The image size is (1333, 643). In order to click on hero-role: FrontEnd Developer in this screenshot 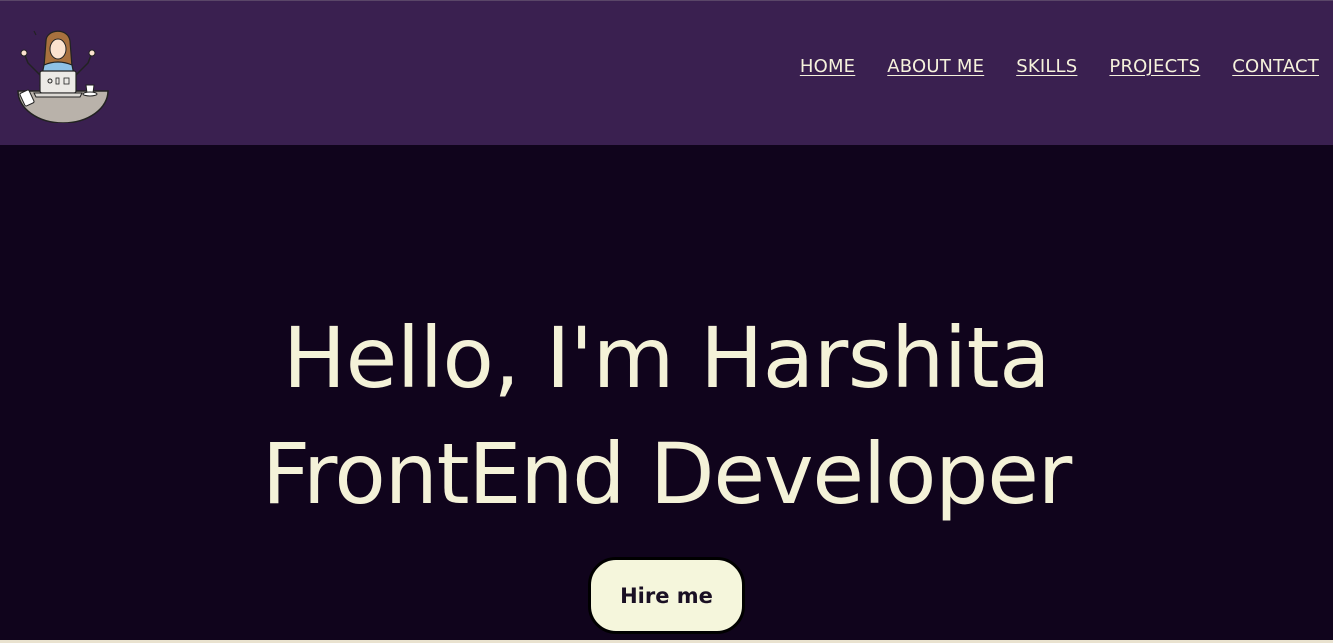, I will do `click(666, 474)`.